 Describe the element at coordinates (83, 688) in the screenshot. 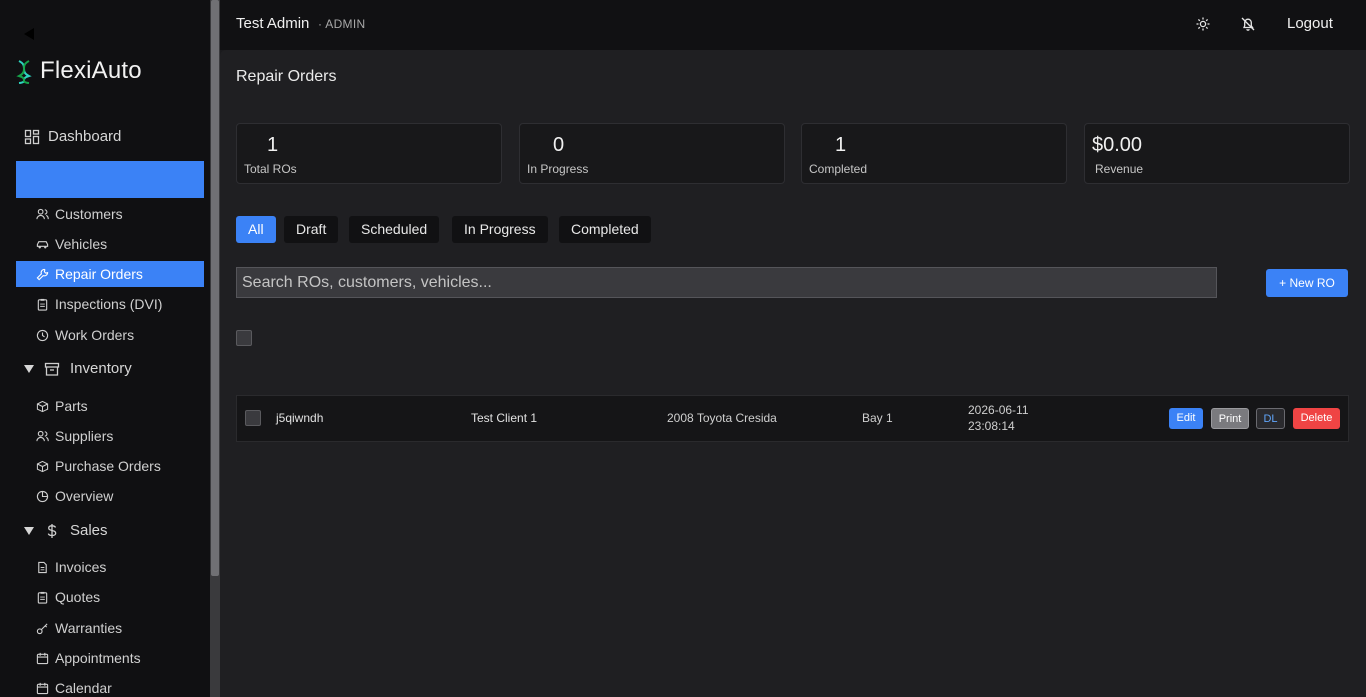

I see `sidebar-item-label: Calendar` at that location.